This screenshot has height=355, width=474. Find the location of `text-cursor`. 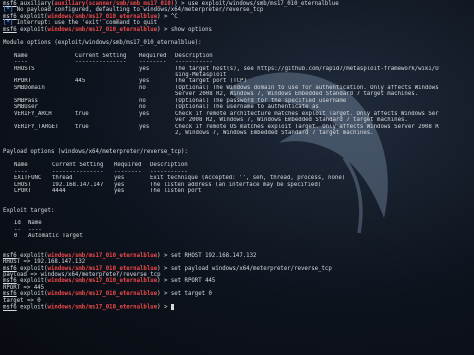

text-cursor is located at coordinates (172, 307).